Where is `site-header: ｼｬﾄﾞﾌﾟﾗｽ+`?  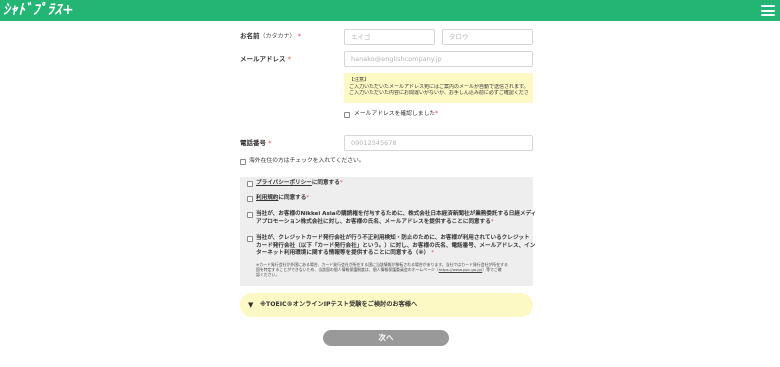
site-header: ｼｬﾄﾞﾌﾟﾗｽ+ is located at coordinates (390, 10).